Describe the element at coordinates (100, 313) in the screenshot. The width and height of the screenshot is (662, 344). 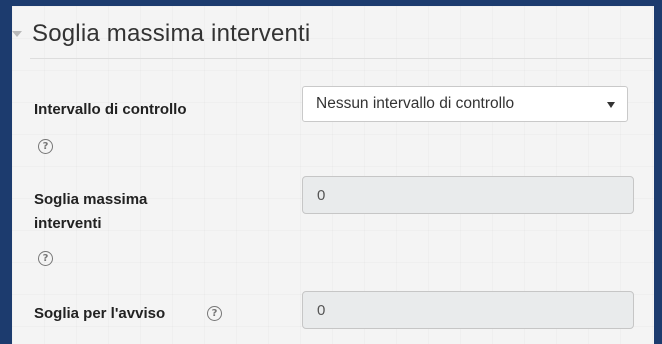
I see `warning-threshold-label: Soglia per l'avviso` at that location.